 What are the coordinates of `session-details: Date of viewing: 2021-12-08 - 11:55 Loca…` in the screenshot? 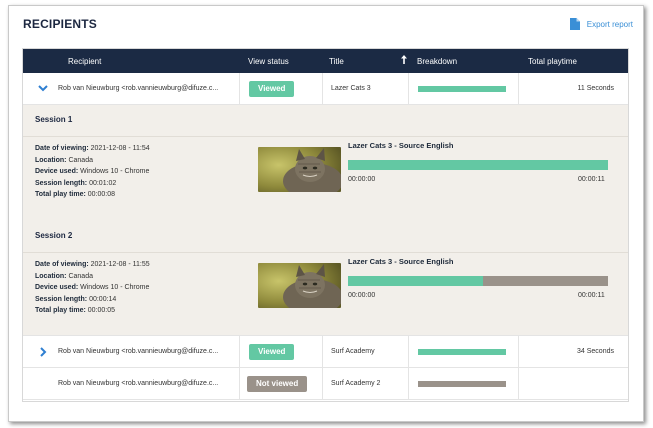 It's located at (92, 287).